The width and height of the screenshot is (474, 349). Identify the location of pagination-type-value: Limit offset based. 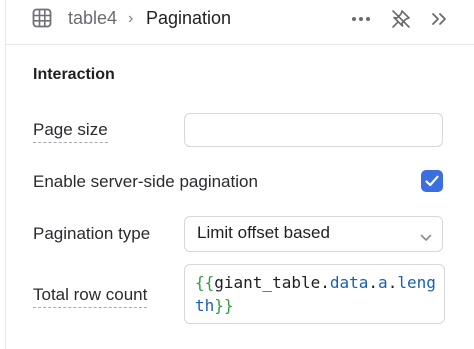
(263, 232).